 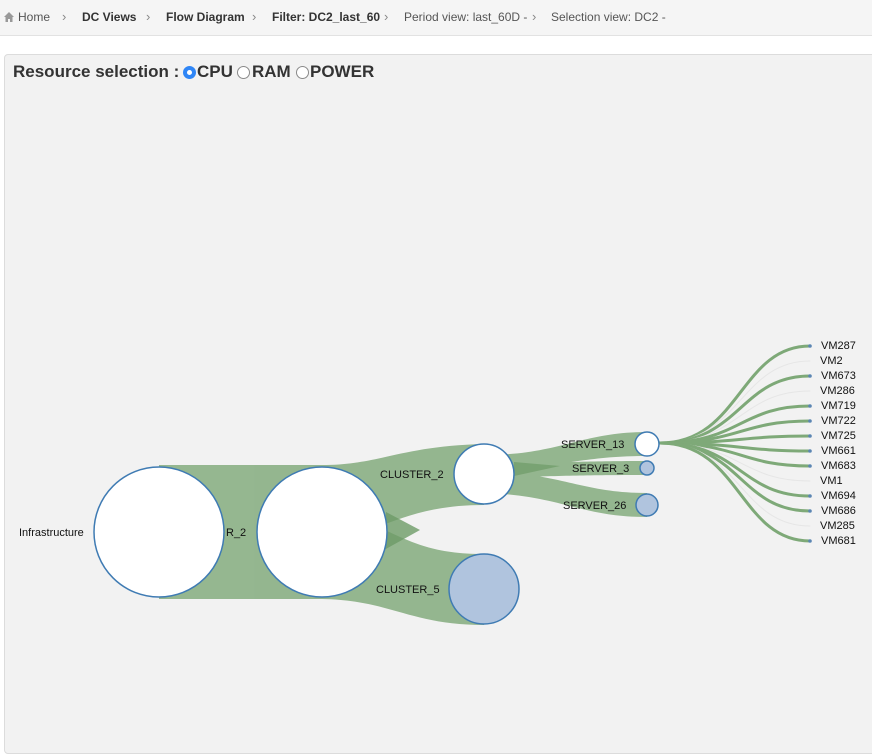 I want to click on label-vm: VM2, so click(x=831, y=361).